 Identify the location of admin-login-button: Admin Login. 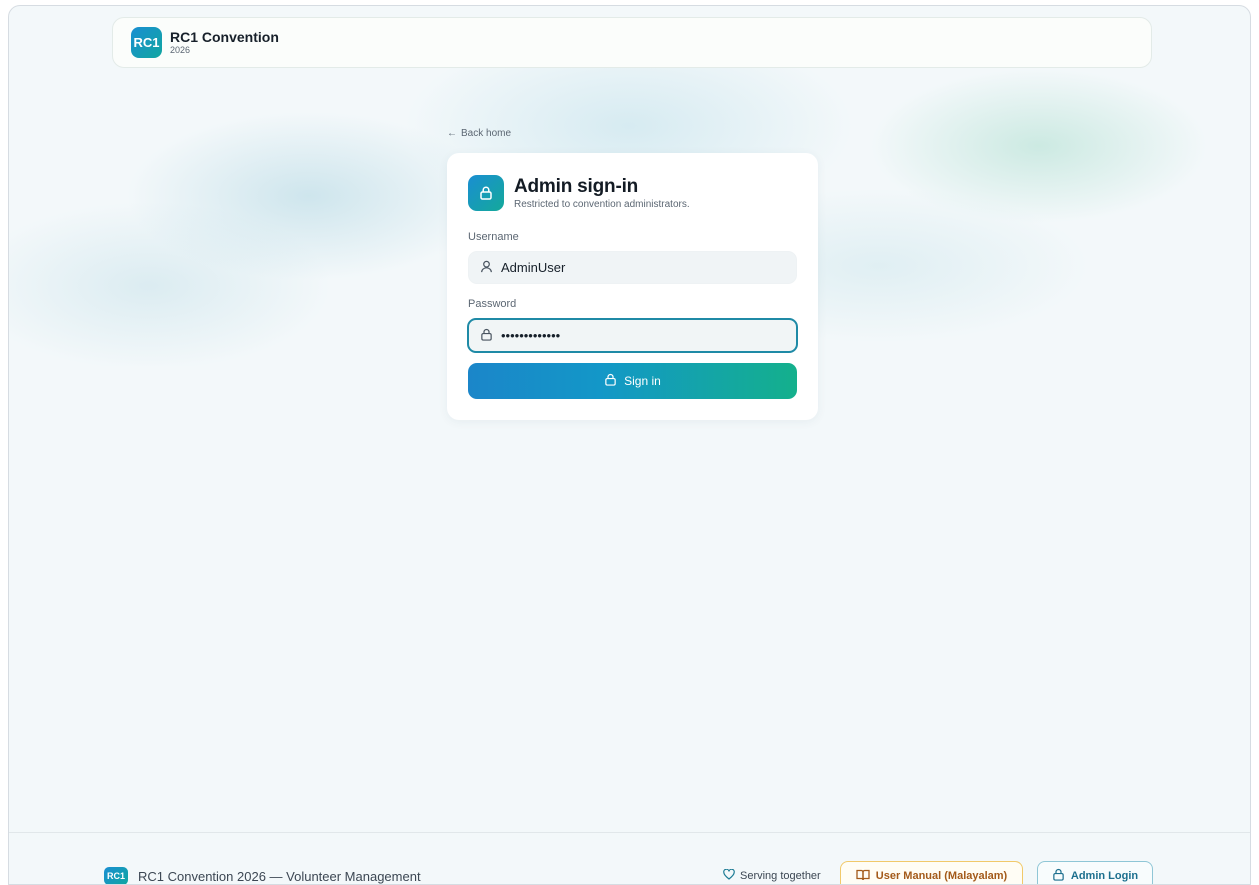
(1095, 872).